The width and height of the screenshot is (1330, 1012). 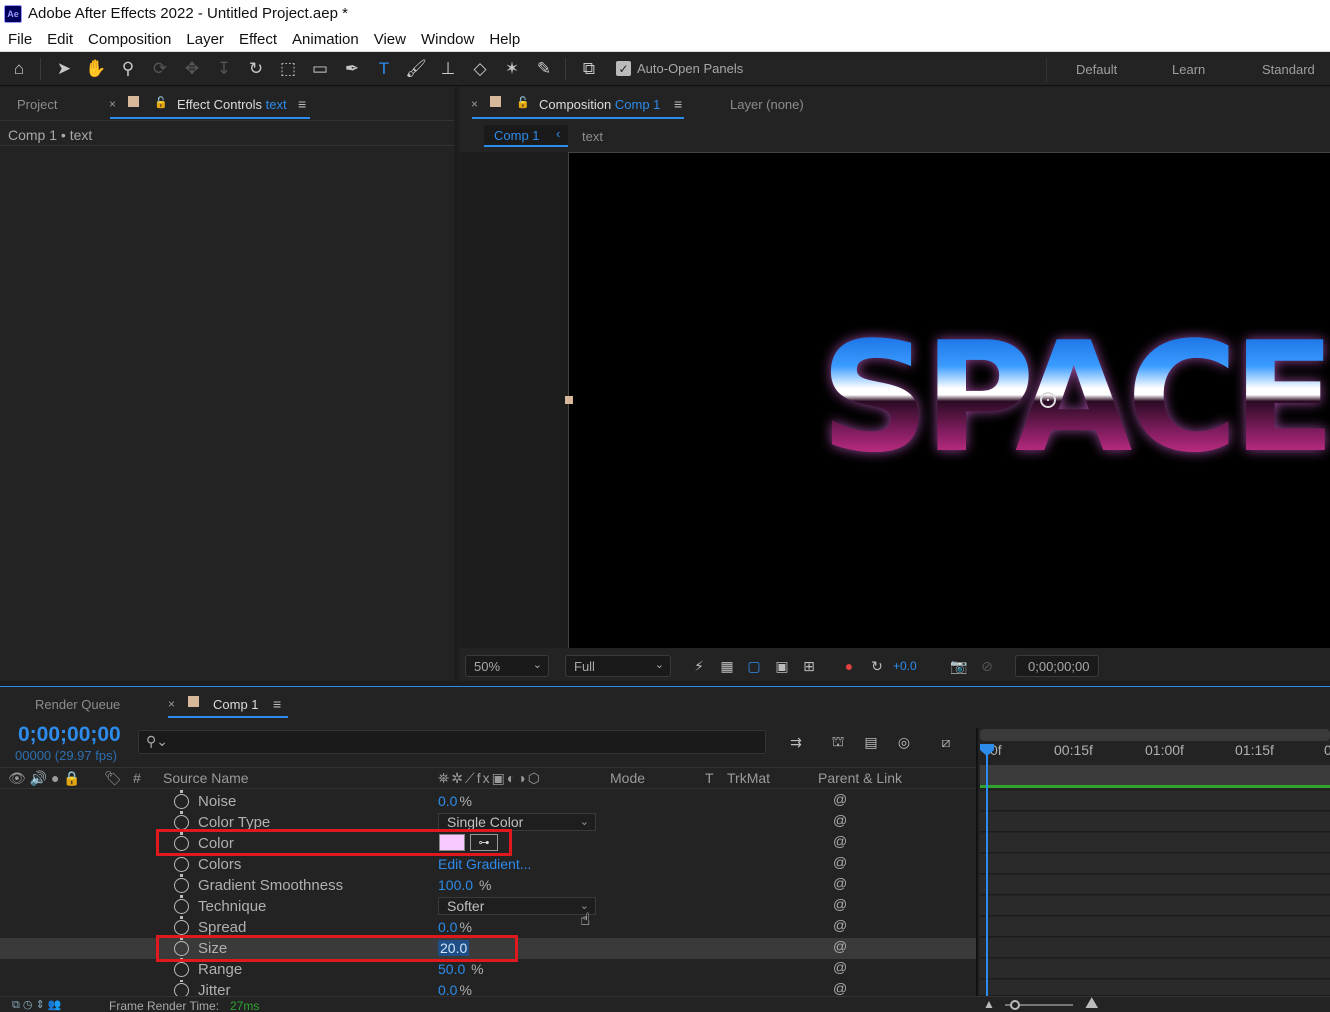 I want to click on fast-previews-icon: ⚡, so click(x=699, y=666).